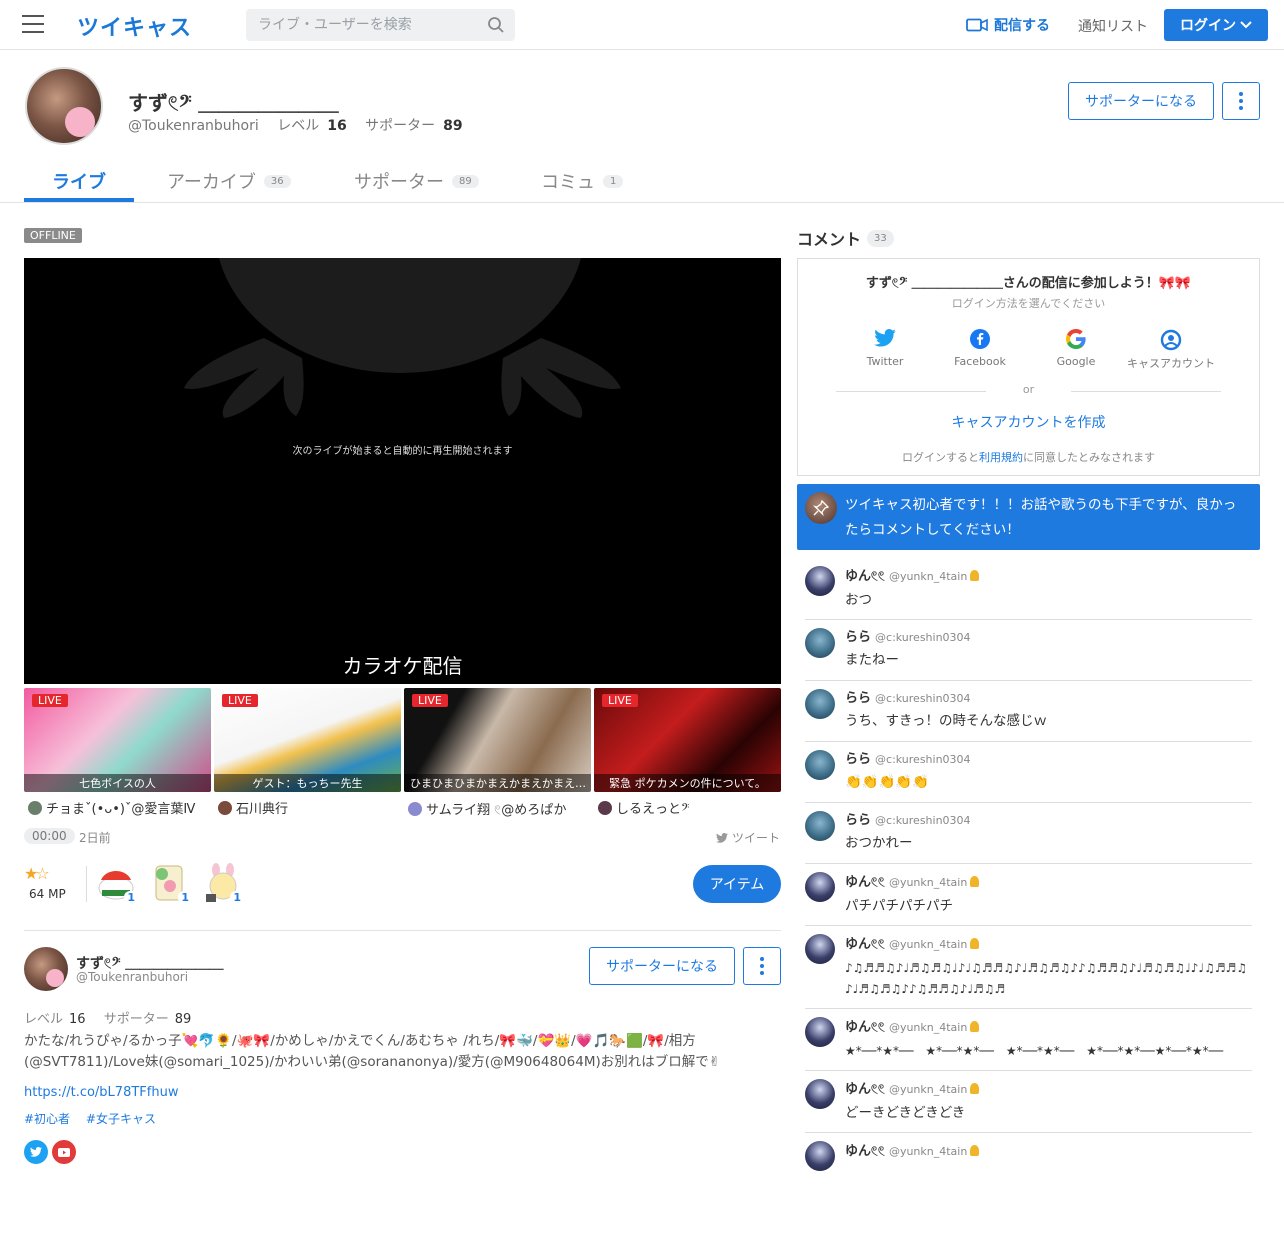 The height and width of the screenshot is (1237, 1284). What do you see at coordinates (1171, 340) in the screenshot?
I see `twitcasting-icon` at bounding box center [1171, 340].